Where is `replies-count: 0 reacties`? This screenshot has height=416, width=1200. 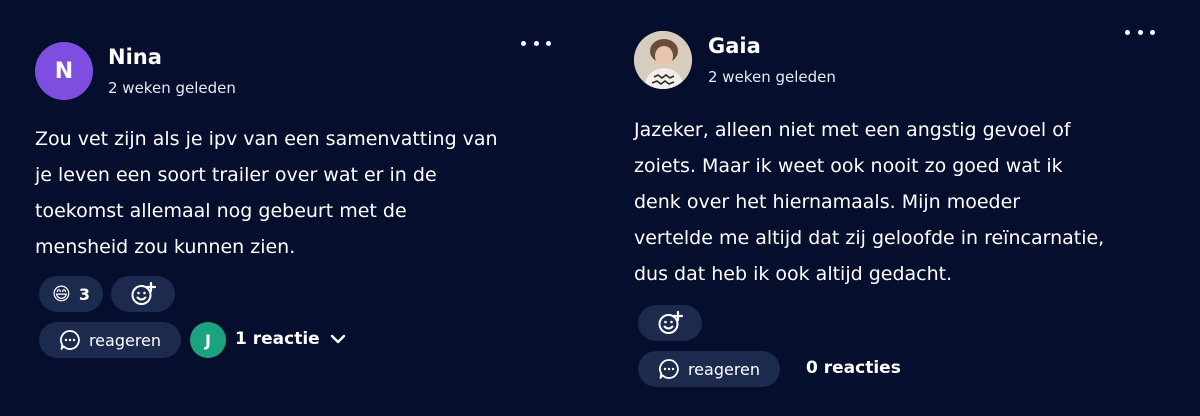 replies-count: 0 reacties is located at coordinates (853, 368).